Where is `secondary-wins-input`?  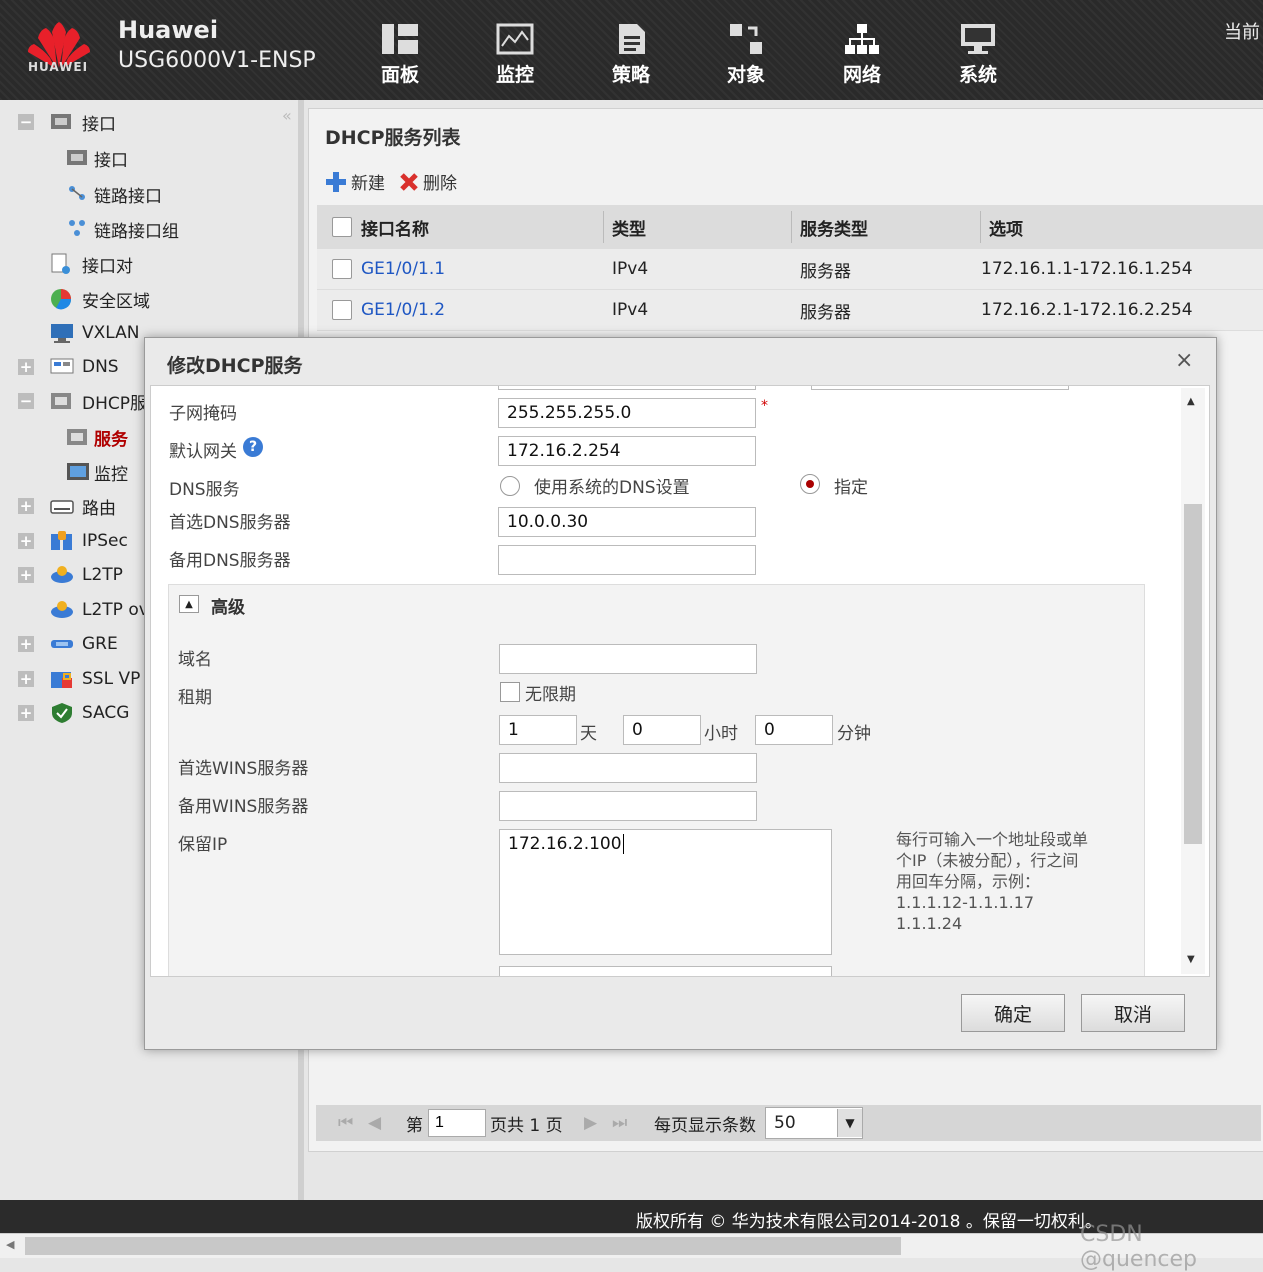 secondary-wins-input is located at coordinates (628, 806).